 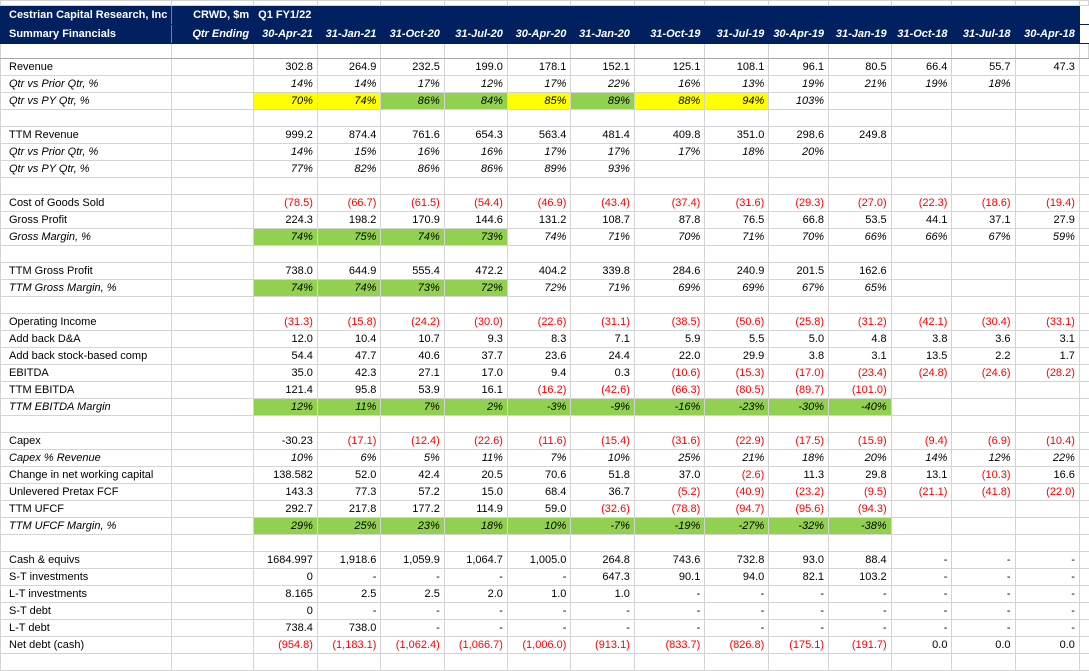 What do you see at coordinates (285, 34) in the screenshot?
I see `column-header-date: 30-Apr-21` at bounding box center [285, 34].